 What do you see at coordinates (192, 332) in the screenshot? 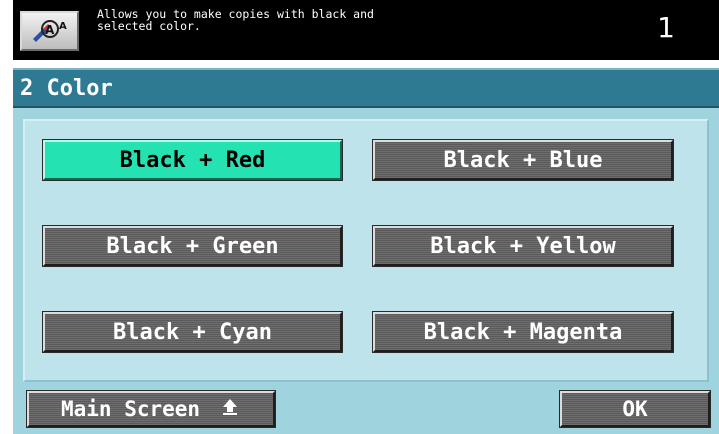
I see `option-black-cyan-button: Black + Cyan` at bounding box center [192, 332].